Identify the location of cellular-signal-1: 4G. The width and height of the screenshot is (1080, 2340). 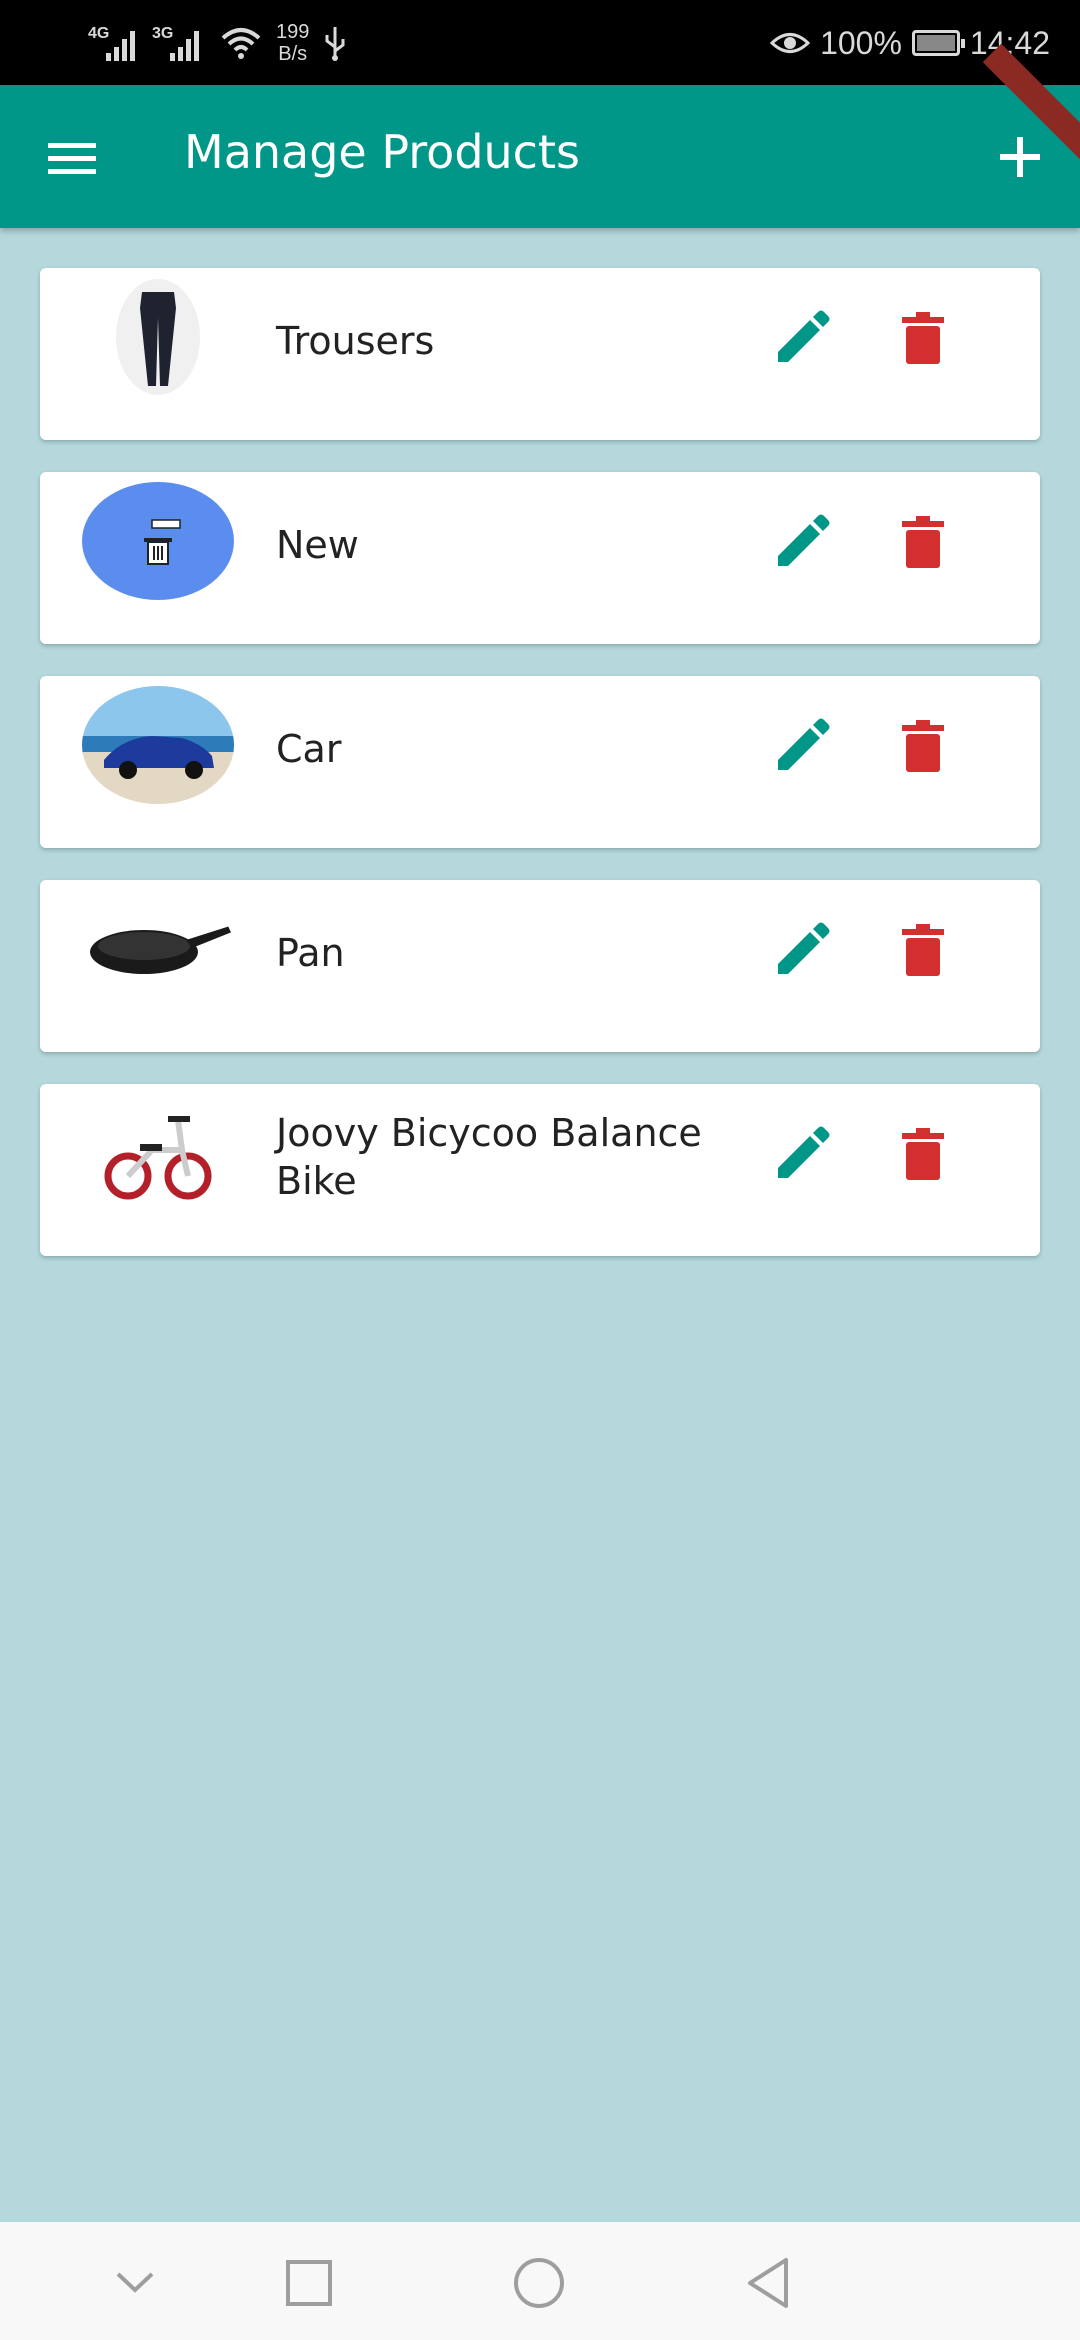
(115, 43).